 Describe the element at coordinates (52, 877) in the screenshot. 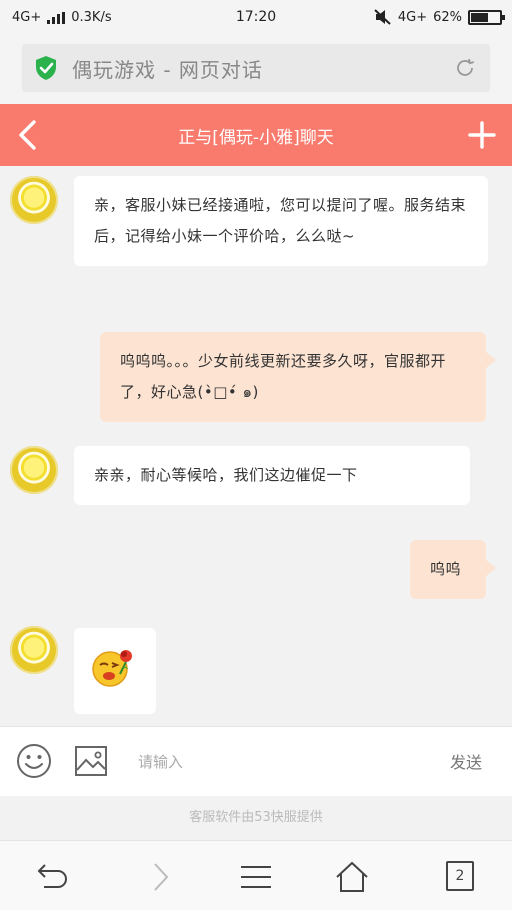

I see `undo-icon` at that location.